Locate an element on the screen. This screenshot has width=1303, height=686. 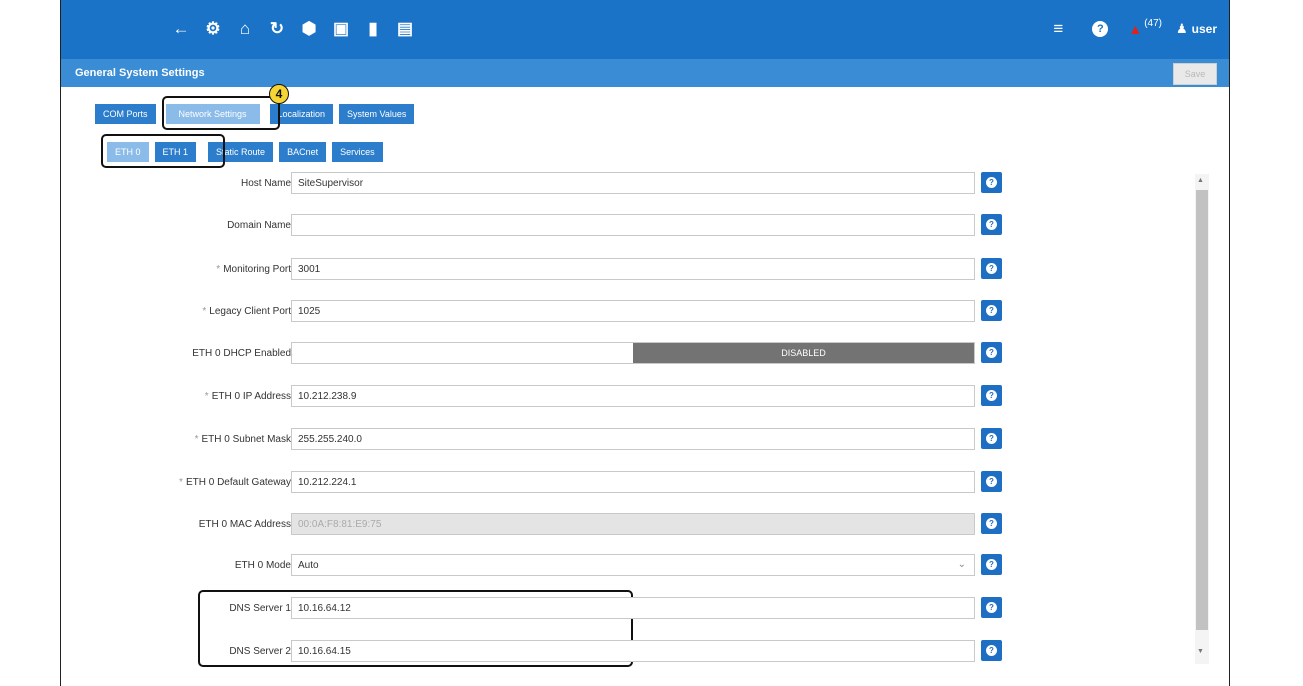
row-dns-server-2: DNS Server 2 10.16.64.15 ? is located at coordinates (645, 652).